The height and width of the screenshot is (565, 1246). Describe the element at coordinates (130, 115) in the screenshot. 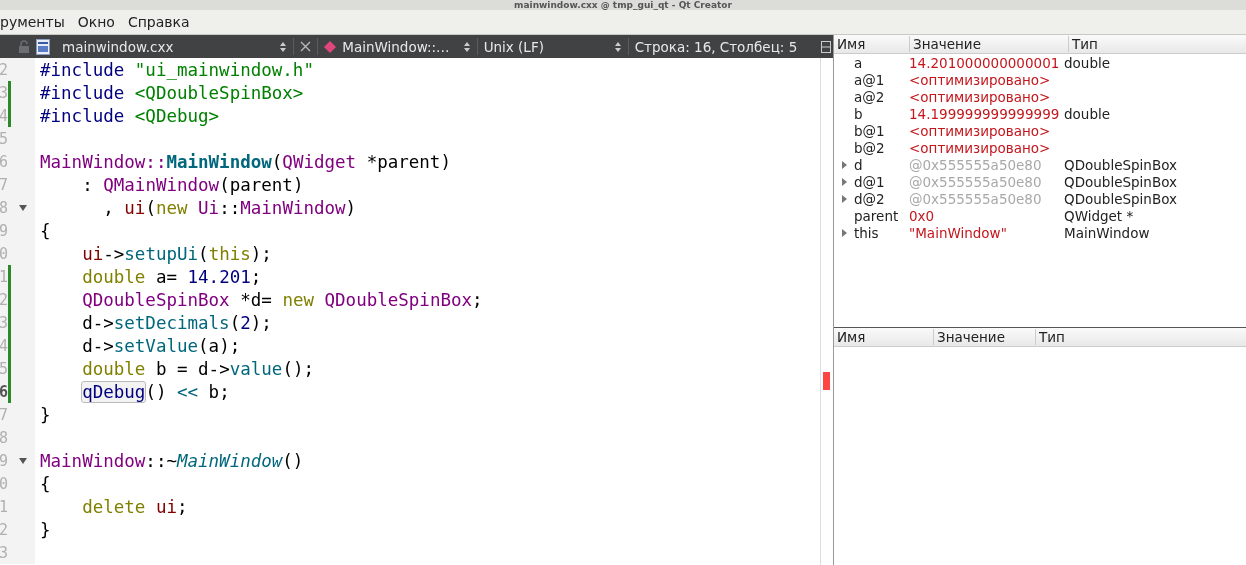

I see `code-line: #include <QDebug>` at that location.